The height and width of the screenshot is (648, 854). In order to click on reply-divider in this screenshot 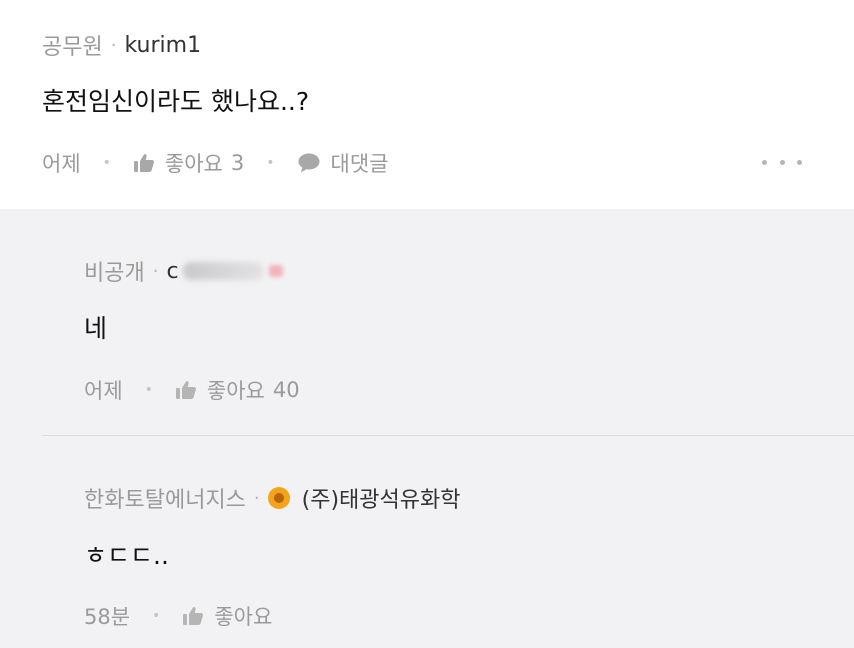, I will do `click(448, 435)`.